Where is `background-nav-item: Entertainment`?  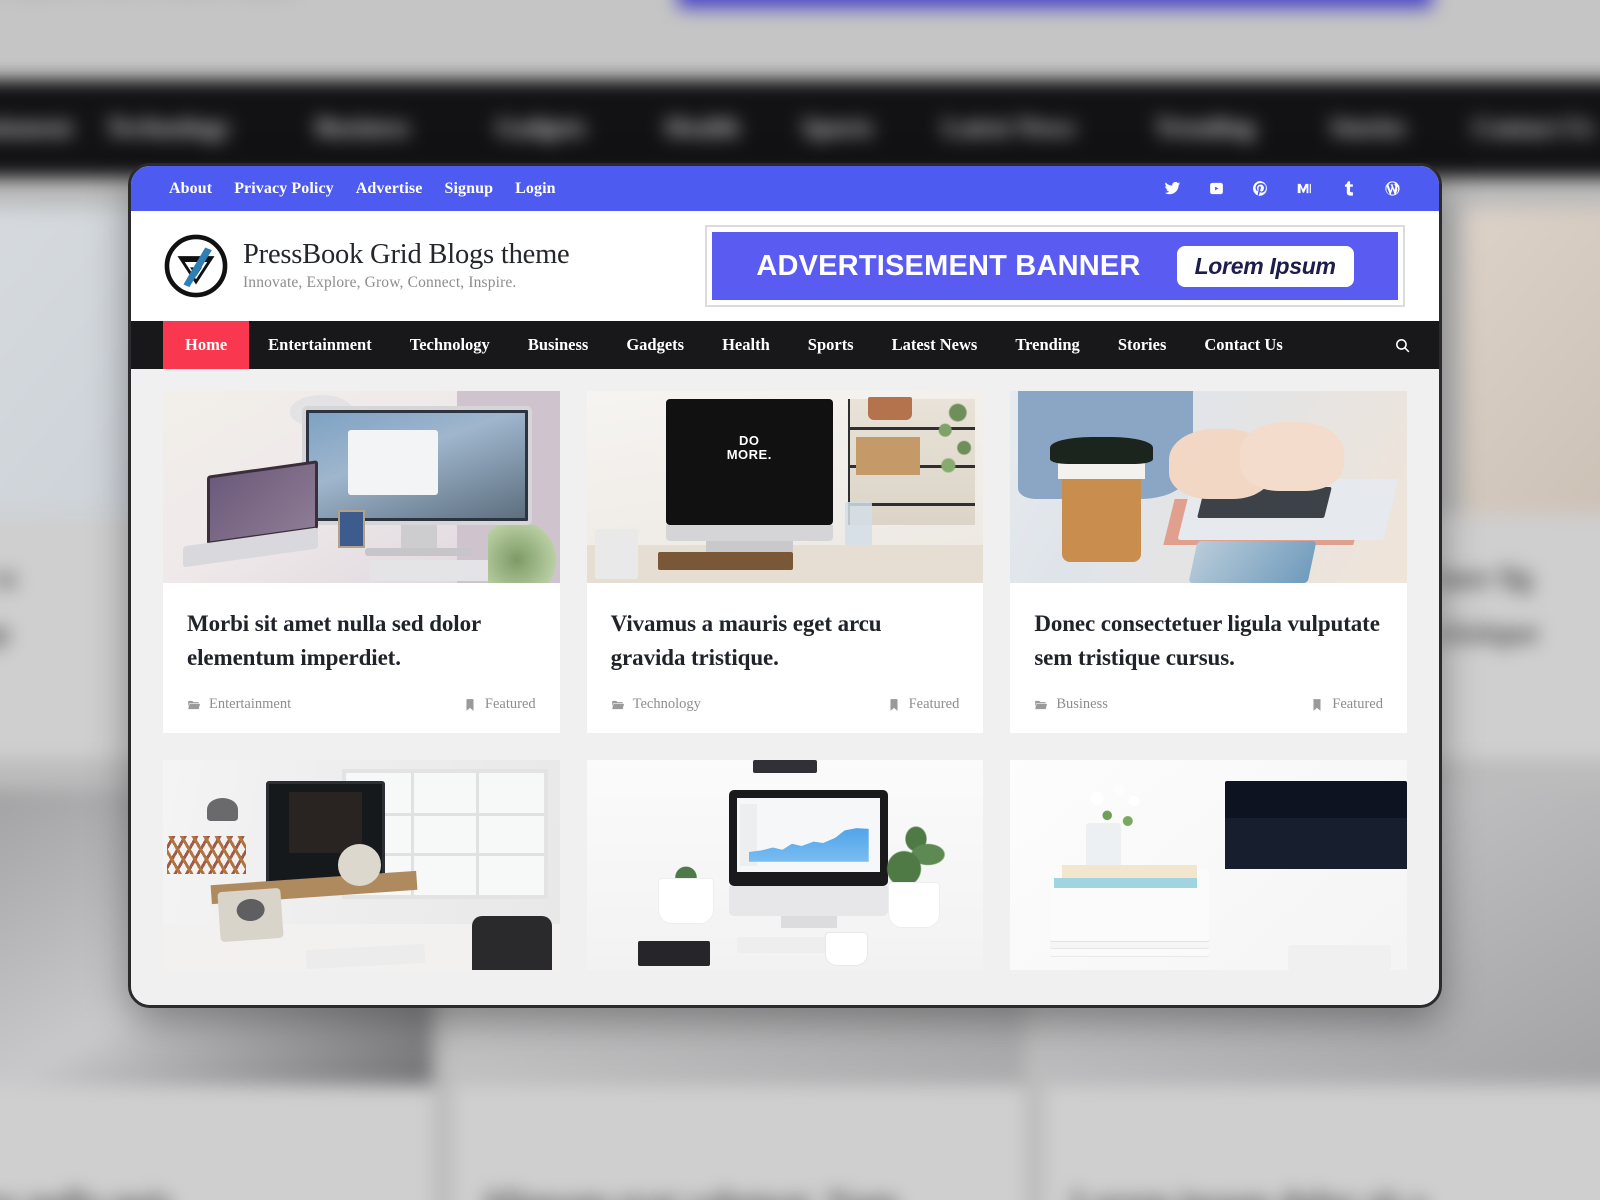
background-nav-item: Entertainment is located at coordinates (36, 128).